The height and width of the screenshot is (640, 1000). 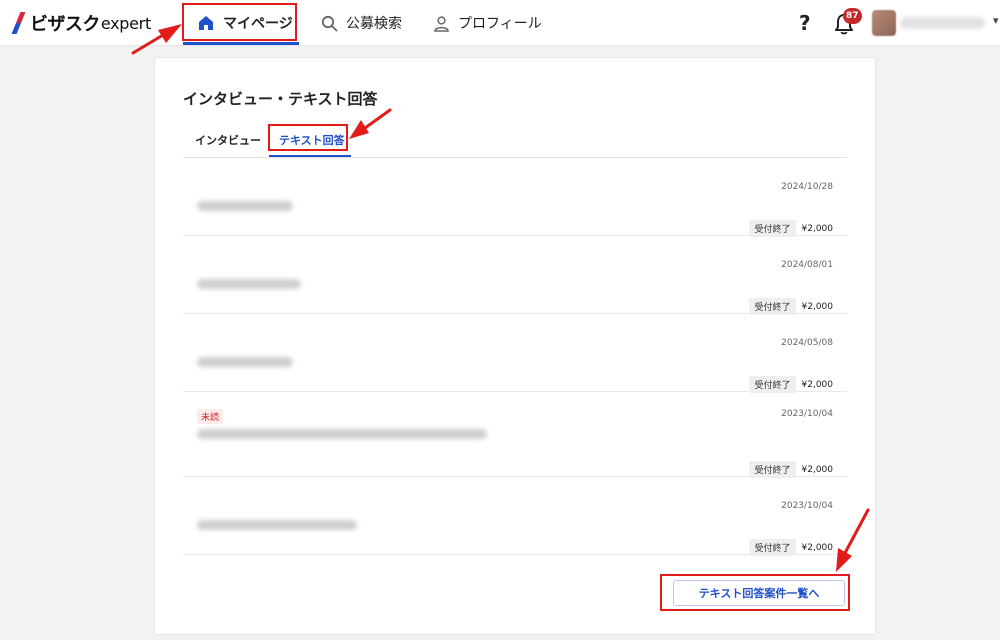 What do you see at coordinates (515, 197) in the screenshot?
I see `list-item: 2024/10/28 受付終了 ¥2,000` at bounding box center [515, 197].